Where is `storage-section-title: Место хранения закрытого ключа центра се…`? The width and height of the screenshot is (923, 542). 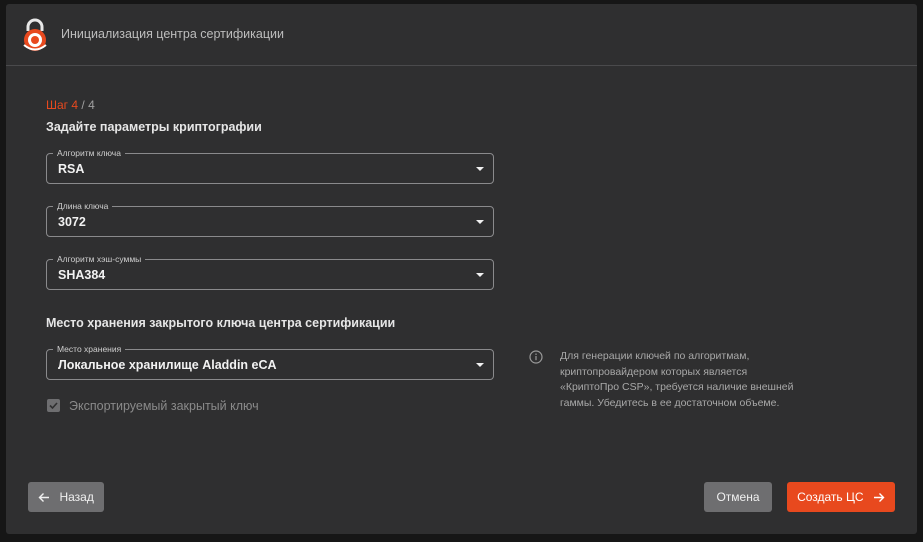
storage-section-title: Место хранения закрытого ключа центра се… is located at coordinates (221, 323).